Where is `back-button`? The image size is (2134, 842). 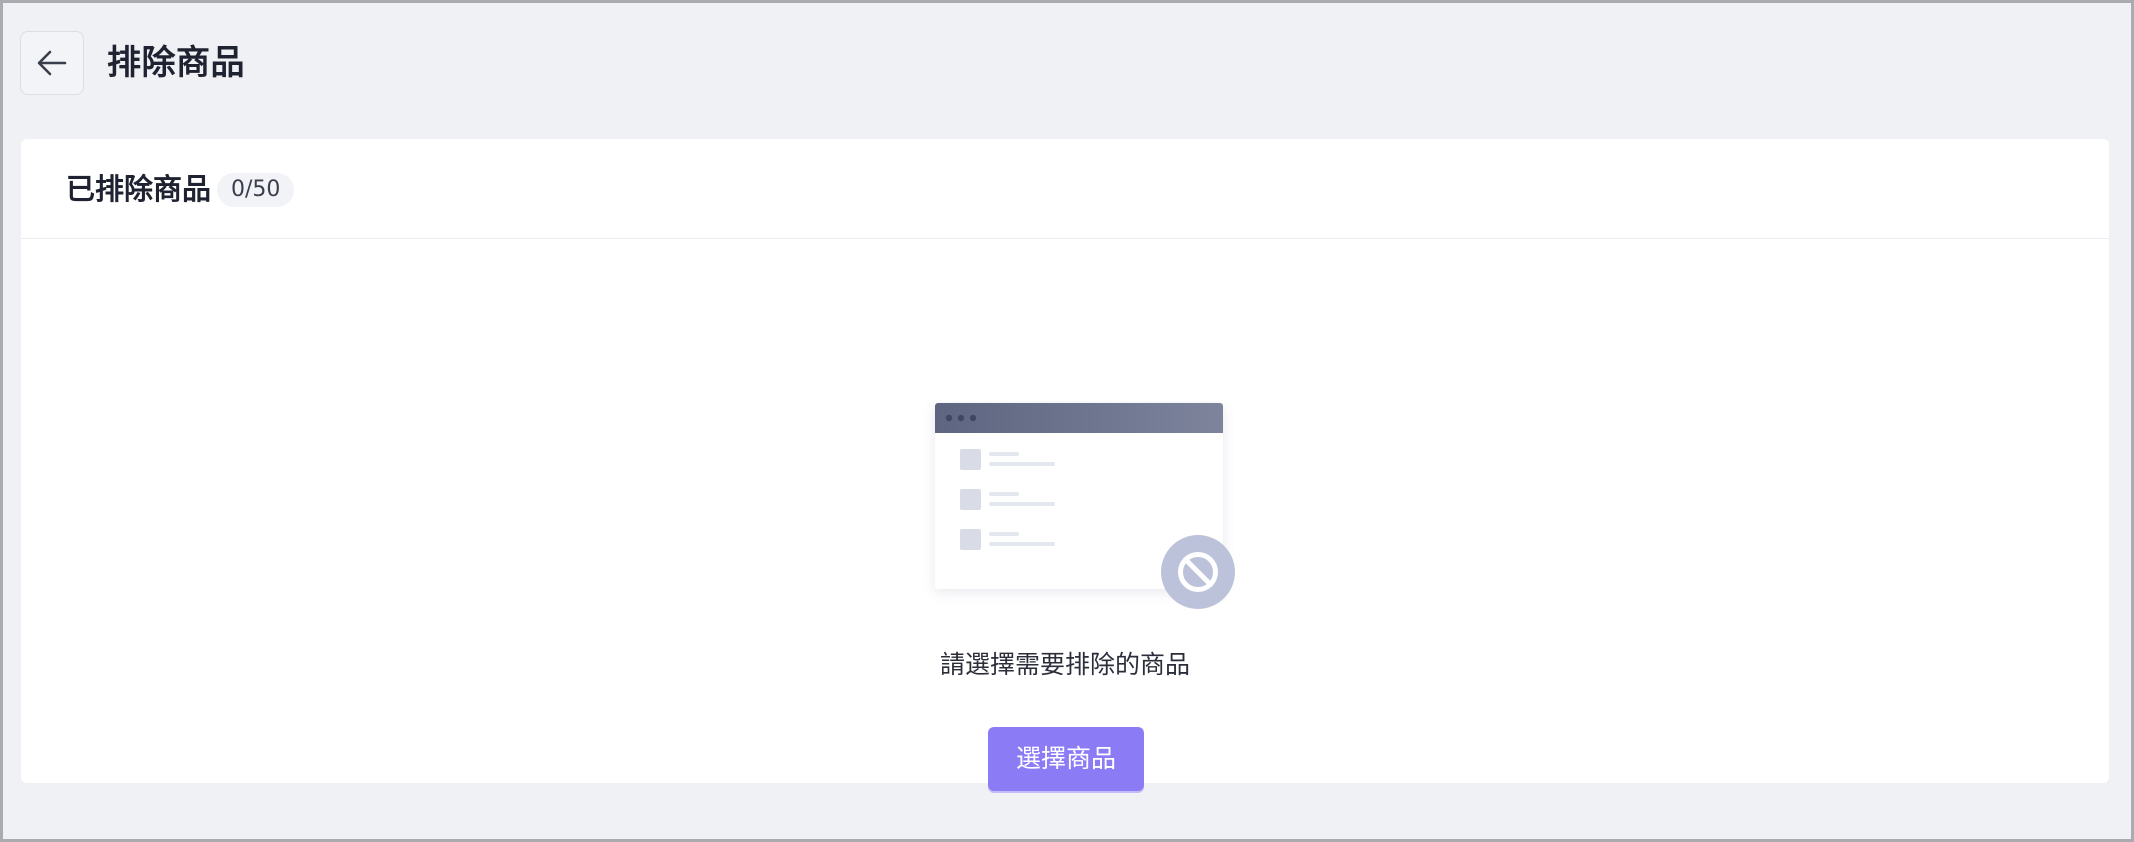
back-button is located at coordinates (52, 63).